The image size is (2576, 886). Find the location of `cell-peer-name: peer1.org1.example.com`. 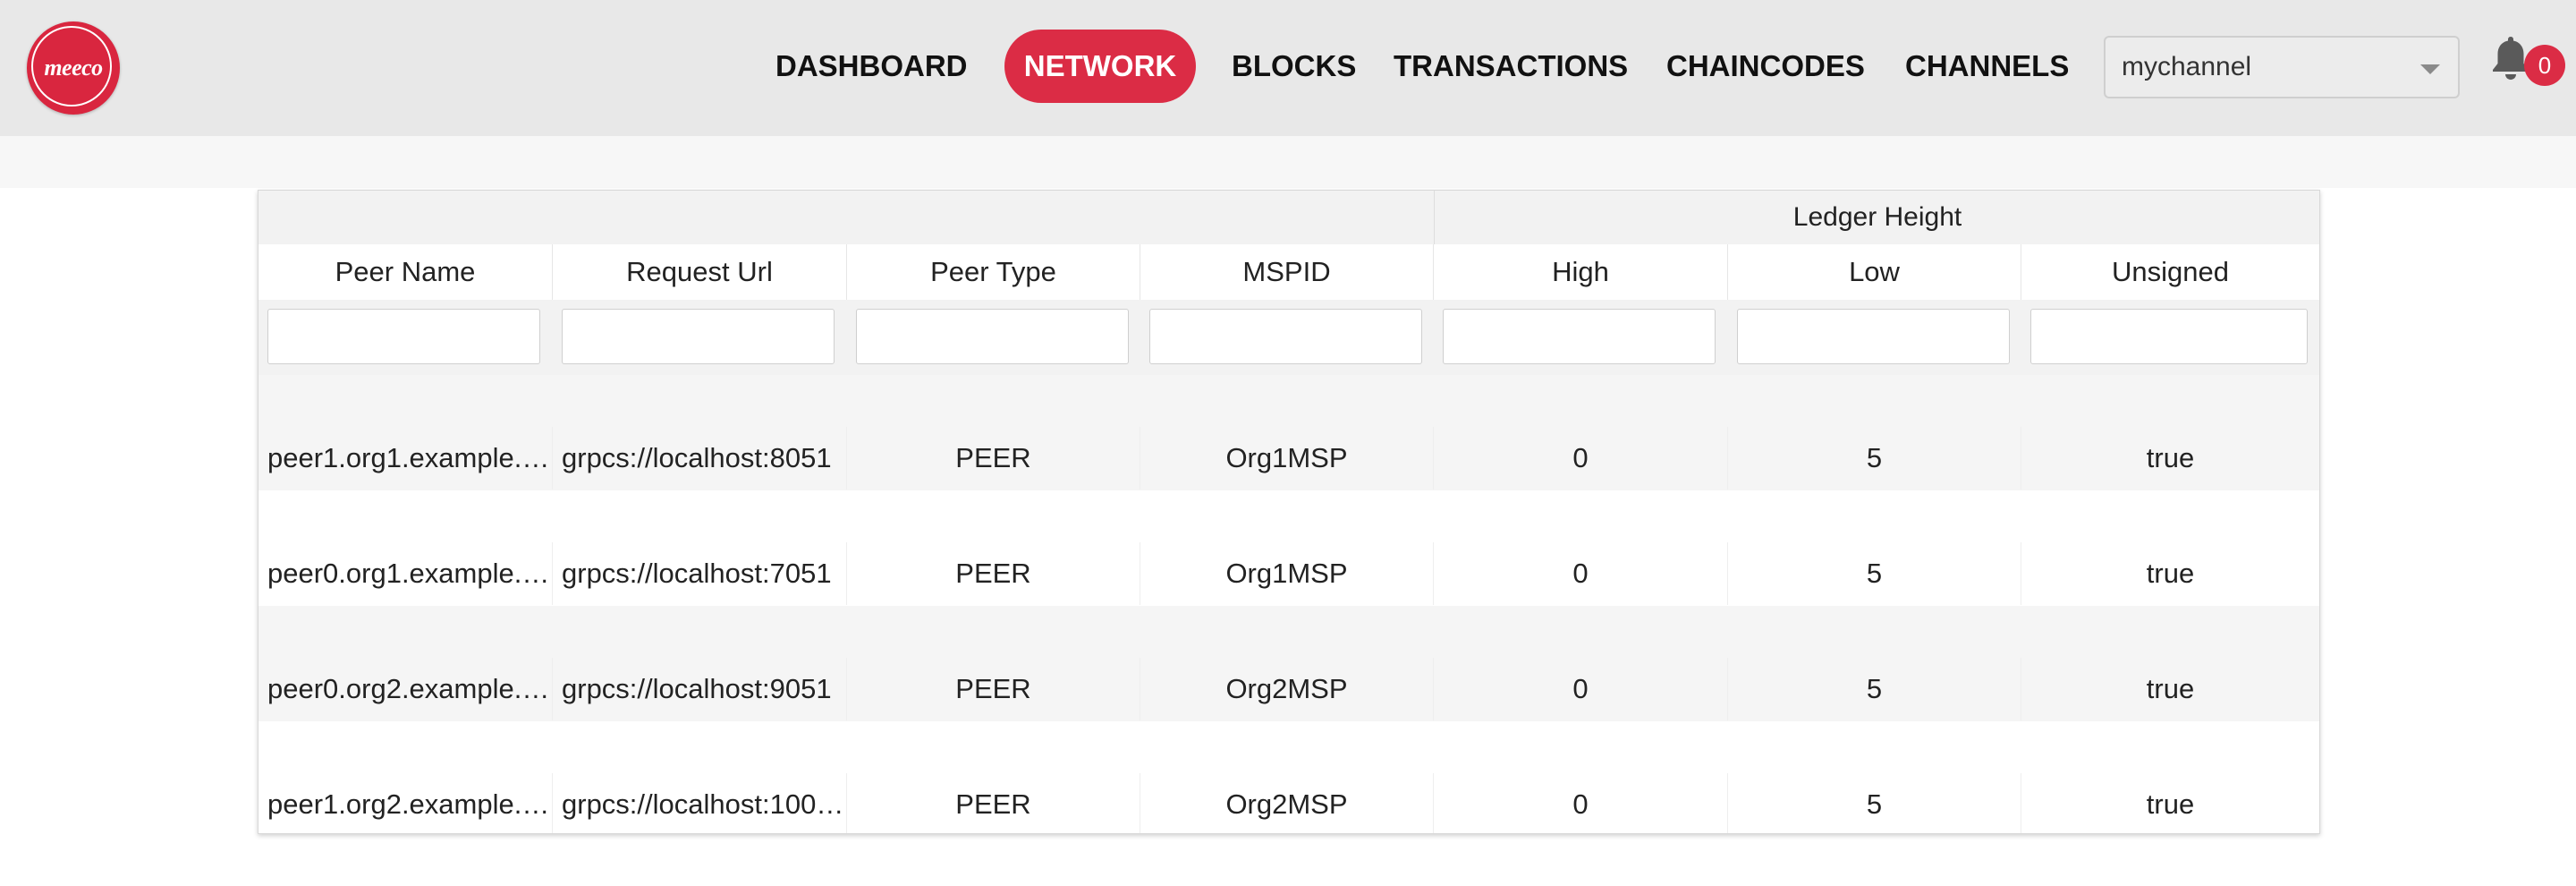

cell-peer-name: peer1.org1.example.com is located at coordinates (405, 458).